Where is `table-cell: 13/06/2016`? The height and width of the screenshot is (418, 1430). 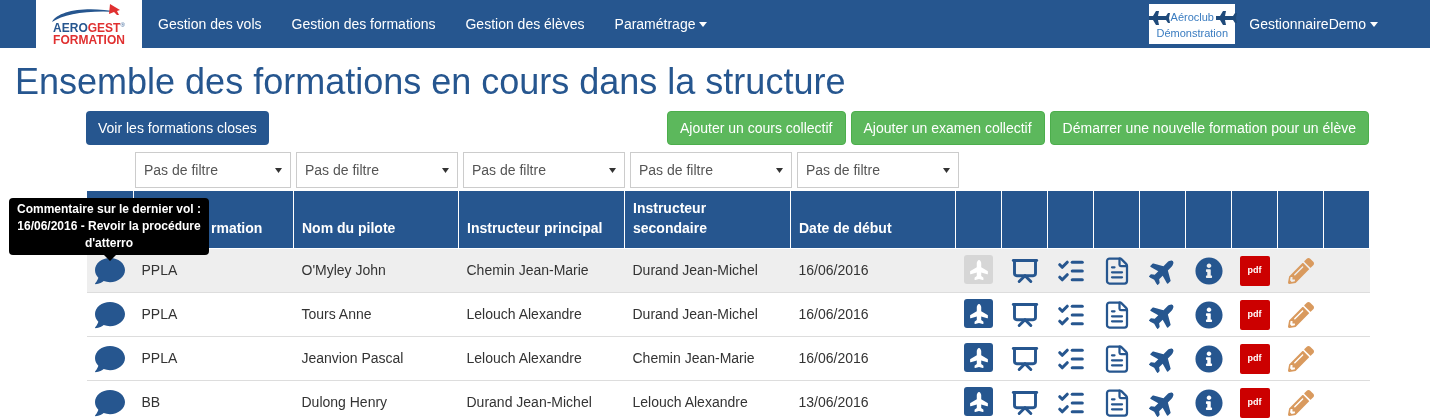
table-cell: 13/06/2016 is located at coordinates (873, 399).